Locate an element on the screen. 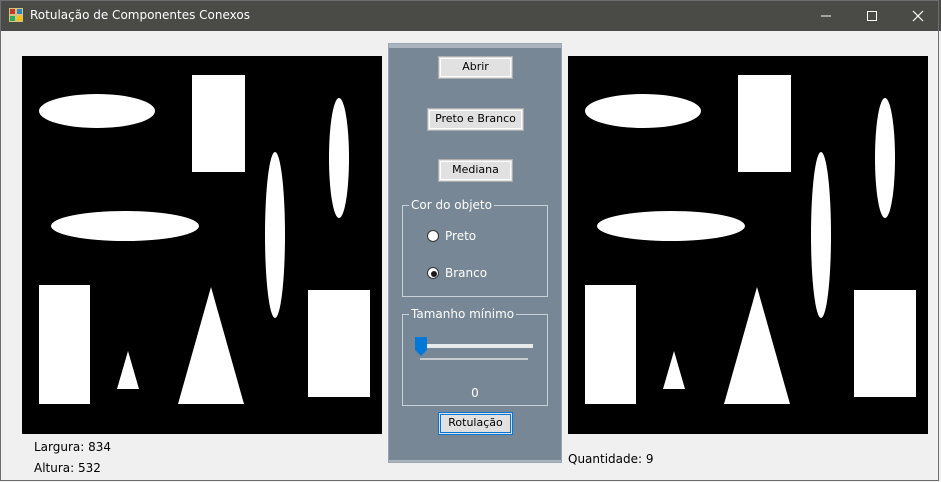 This screenshot has width=941, height=482. min-size-value: 0 is located at coordinates (475, 393).